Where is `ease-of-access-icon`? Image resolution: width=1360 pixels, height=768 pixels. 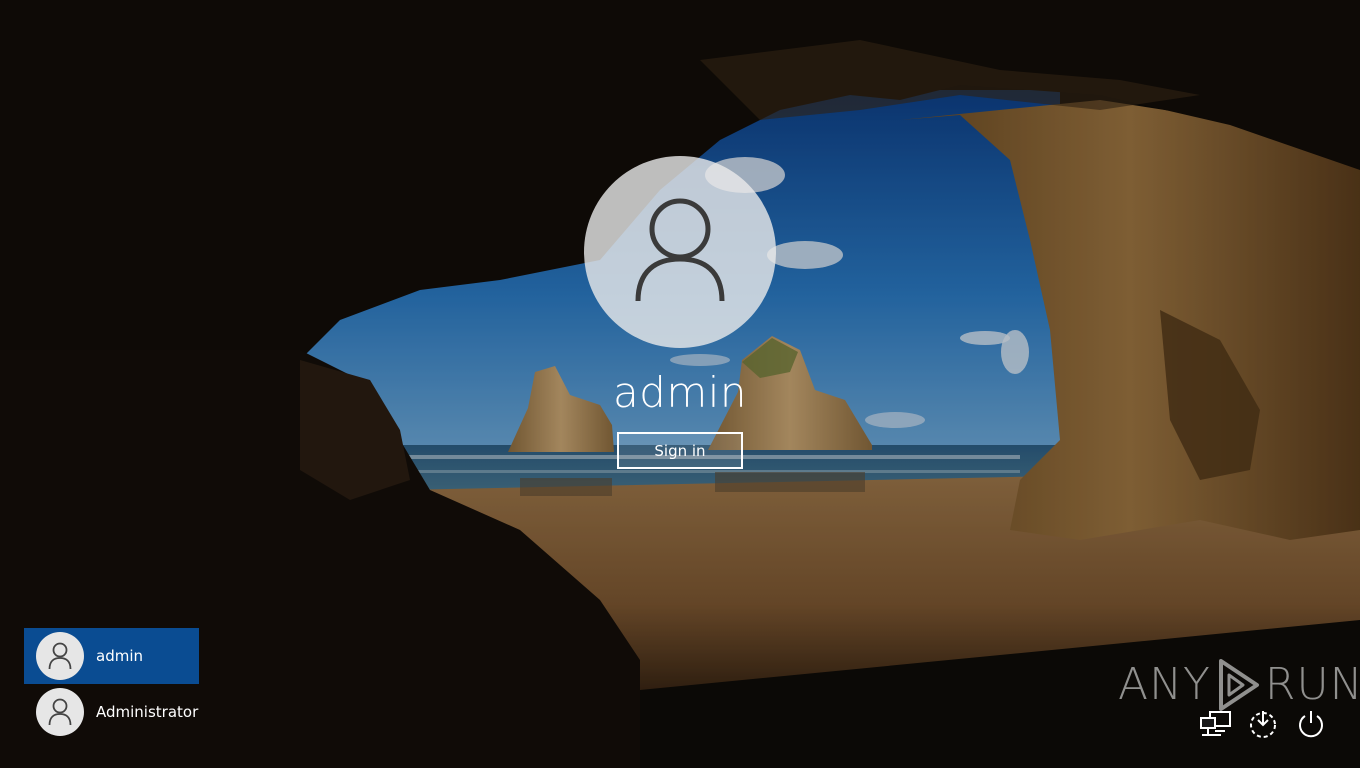
ease-of-access-icon is located at coordinates (1263, 724).